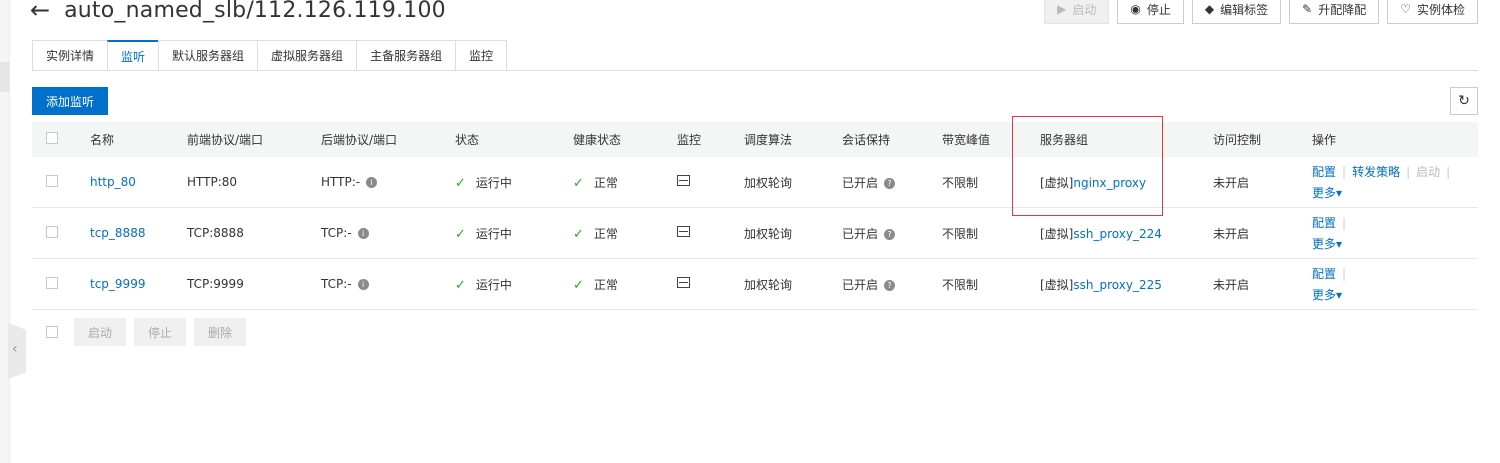  Describe the element at coordinates (1395, 284) in the screenshot. I see `row-operations: 配置 | 更多▾` at that location.